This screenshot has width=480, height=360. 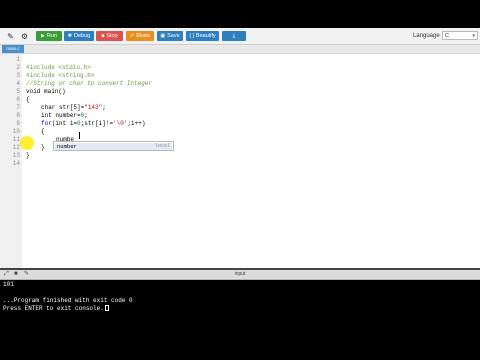 What do you see at coordinates (106, 308) in the screenshot?
I see `terminal-cursor` at bounding box center [106, 308].